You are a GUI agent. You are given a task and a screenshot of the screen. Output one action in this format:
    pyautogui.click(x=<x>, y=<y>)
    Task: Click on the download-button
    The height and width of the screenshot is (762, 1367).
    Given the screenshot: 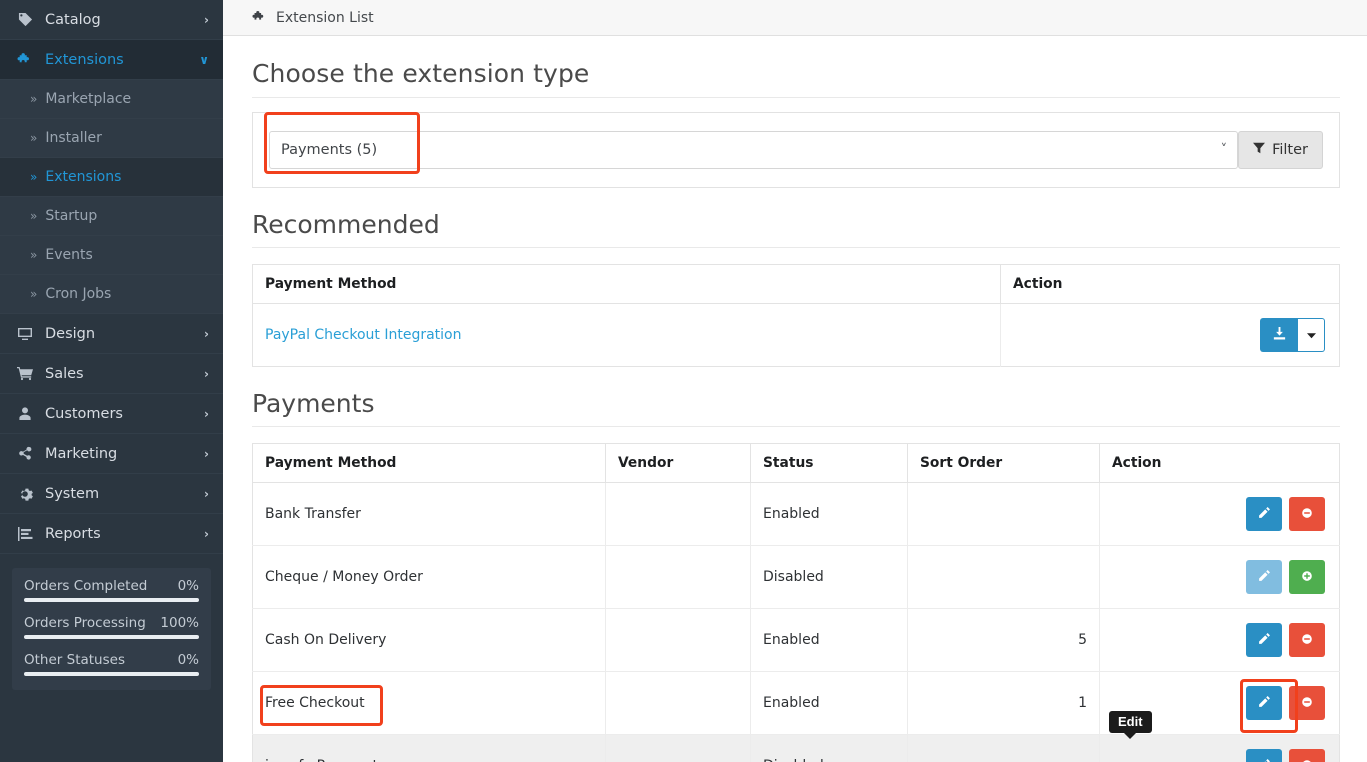 What is the action you would take?
    pyautogui.click(x=1279, y=335)
    